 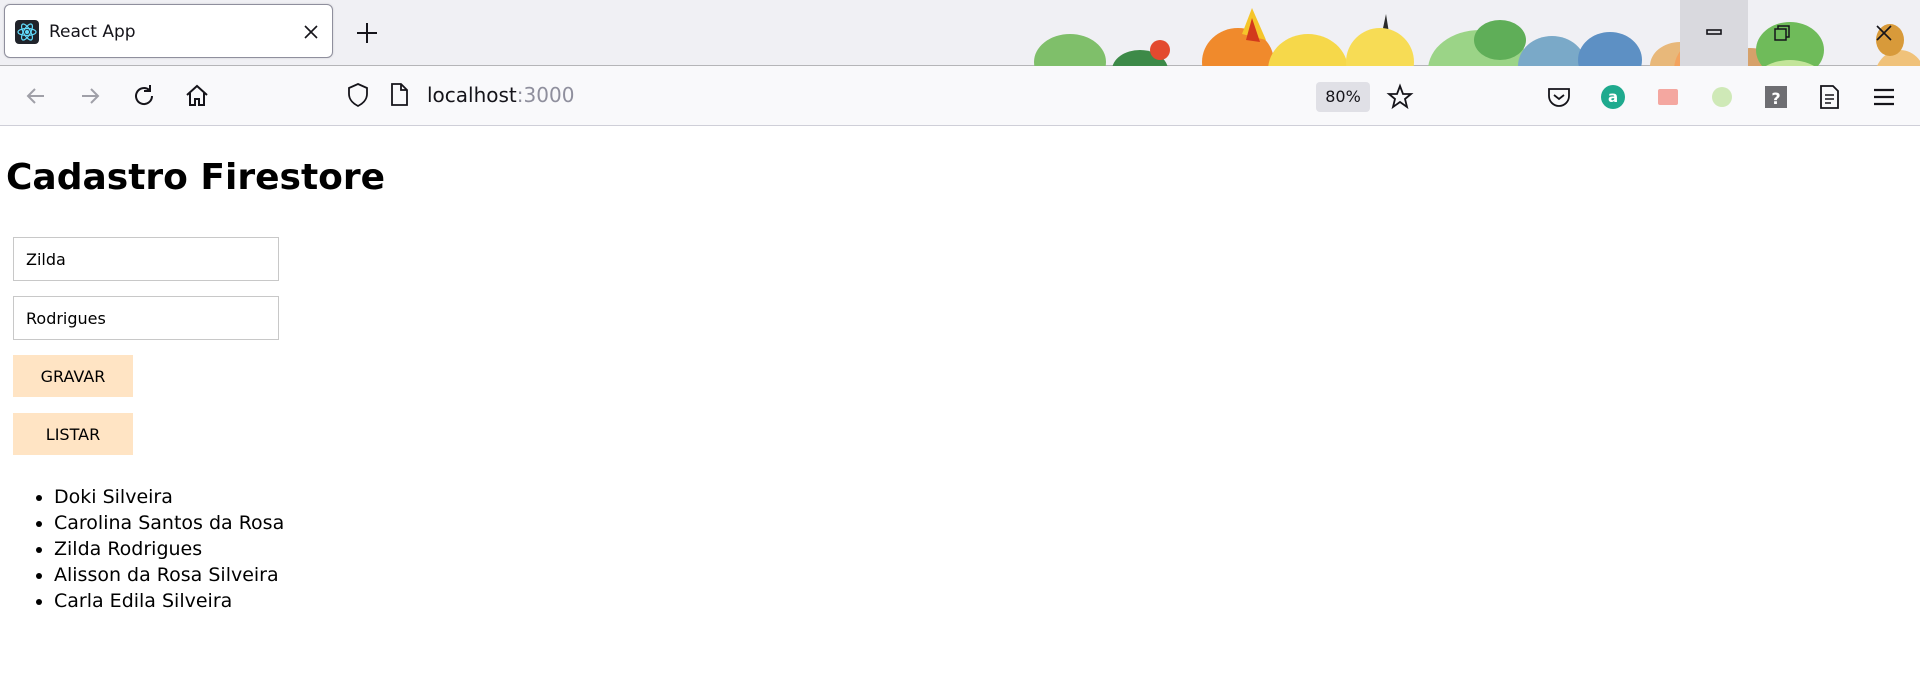 What do you see at coordinates (169, 549) in the screenshot?
I see `list-item: Zilda Rodrigues` at bounding box center [169, 549].